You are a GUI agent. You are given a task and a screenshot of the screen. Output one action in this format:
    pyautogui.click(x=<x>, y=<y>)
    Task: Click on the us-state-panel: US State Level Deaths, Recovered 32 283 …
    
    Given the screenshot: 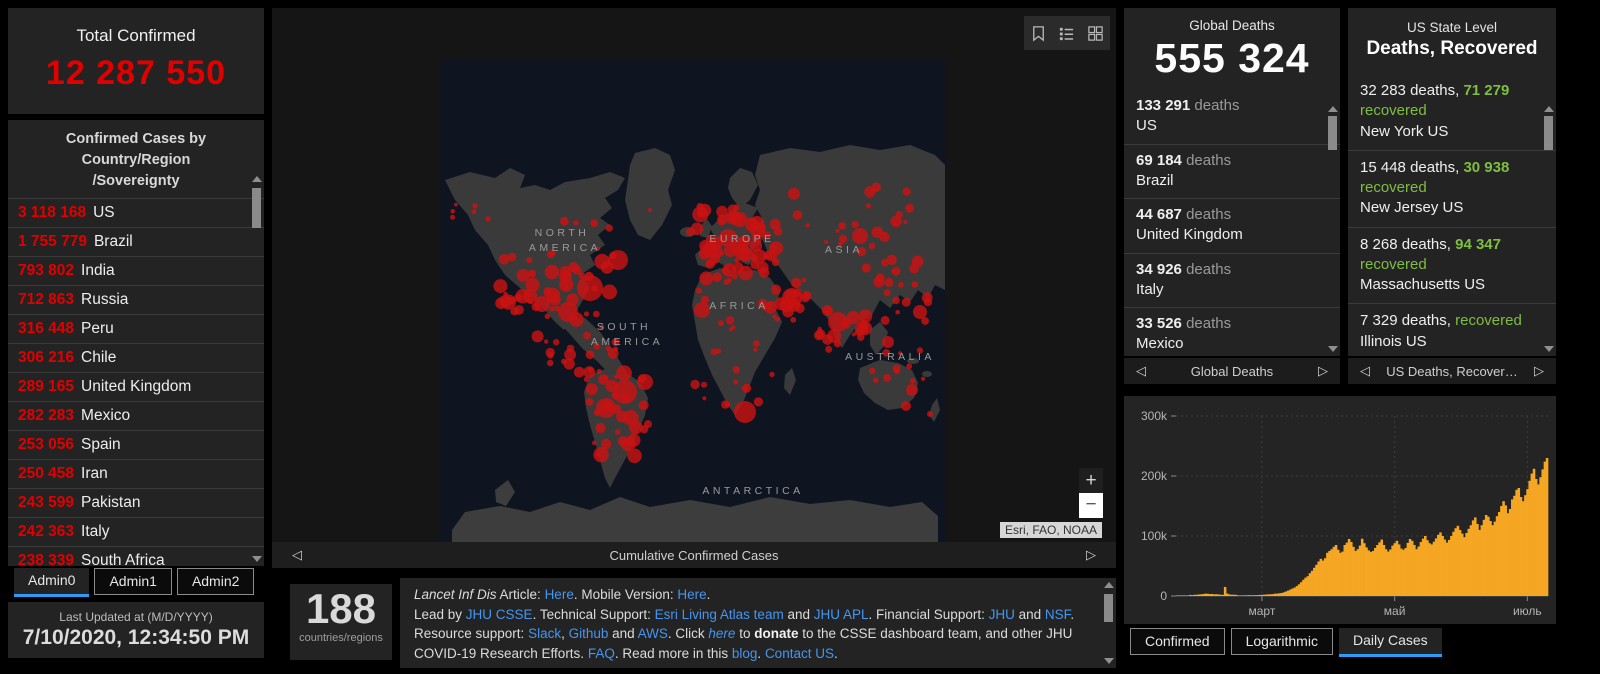 What is the action you would take?
    pyautogui.click(x=1452, y=182)
    